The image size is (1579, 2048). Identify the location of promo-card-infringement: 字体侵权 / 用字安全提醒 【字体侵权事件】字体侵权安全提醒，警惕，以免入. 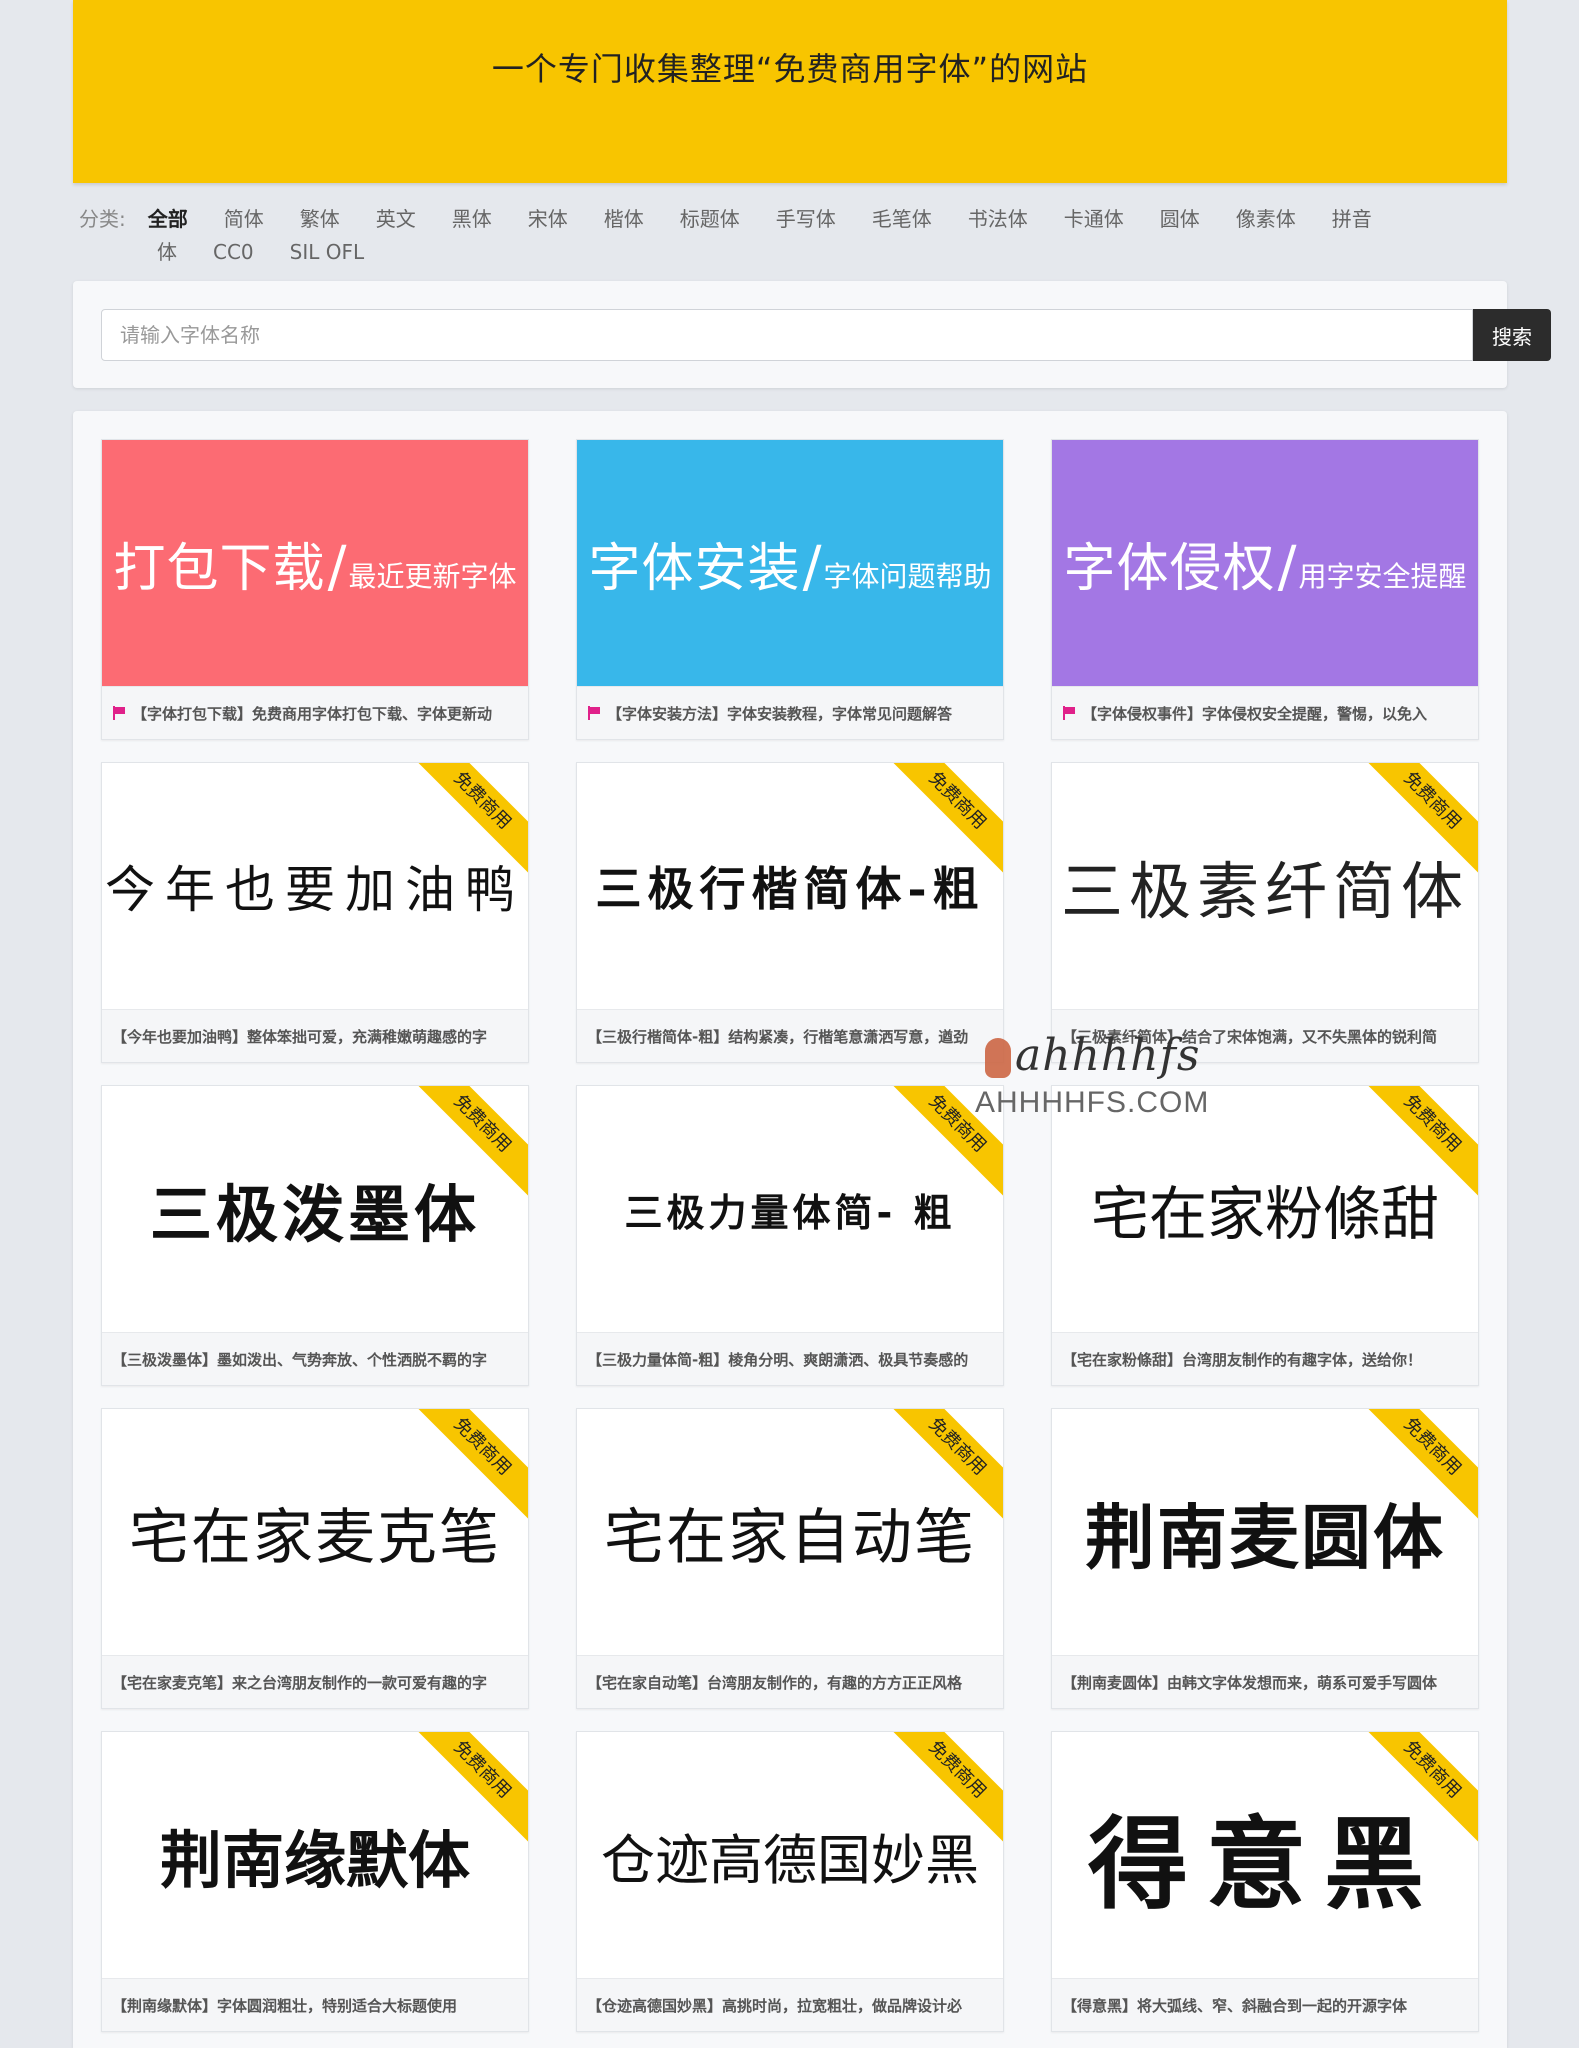
(1265, 589).